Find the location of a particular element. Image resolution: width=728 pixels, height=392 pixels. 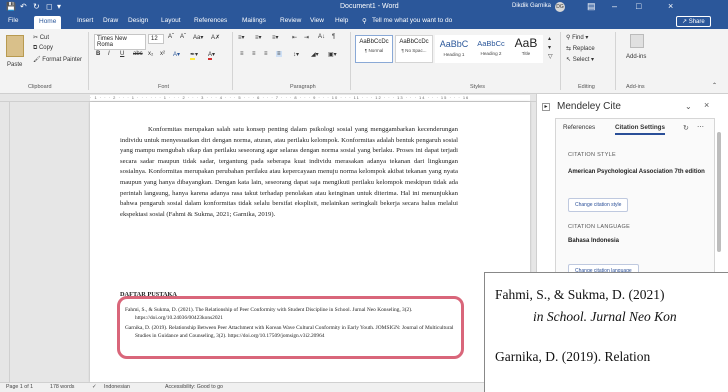

tab-draw: Draw is located at coordinates (110, 20).